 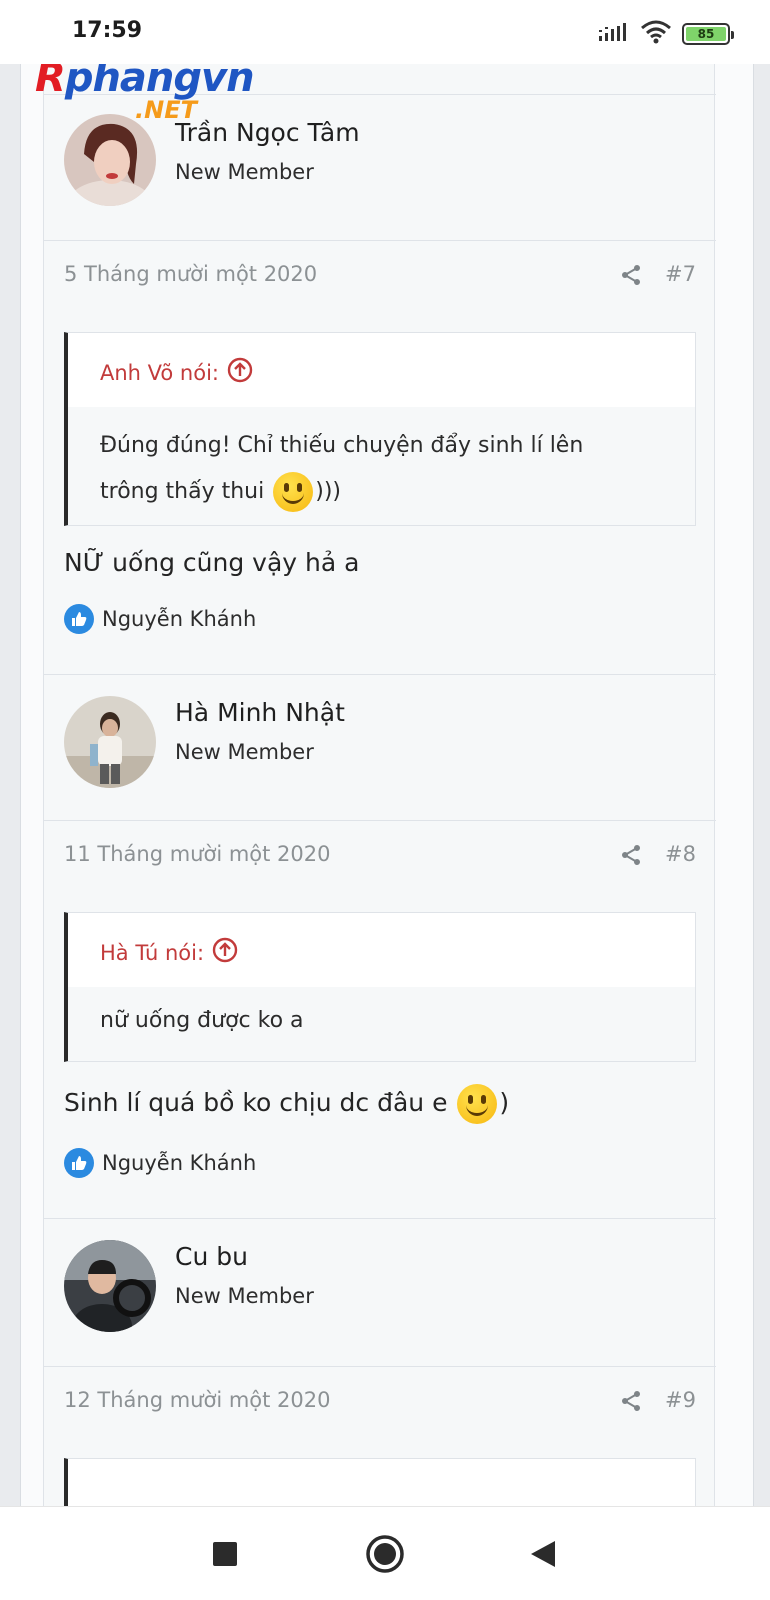 What do you see at coordinates (159, 372) in the screenshot?
I see `quote-author: Anh Võ nói:` at bounding box center [159, 372].